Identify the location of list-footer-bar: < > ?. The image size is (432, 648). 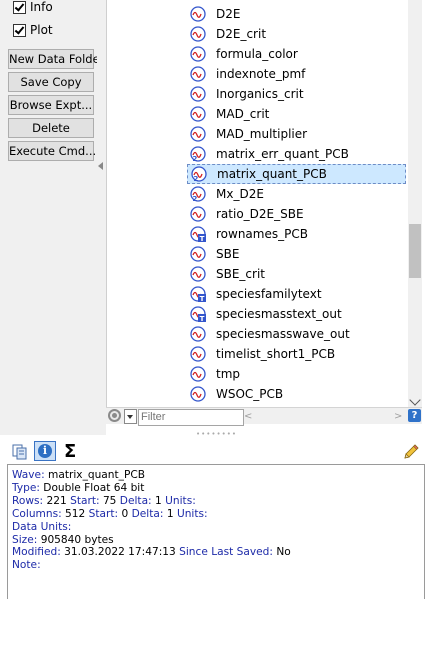
(264, 416).